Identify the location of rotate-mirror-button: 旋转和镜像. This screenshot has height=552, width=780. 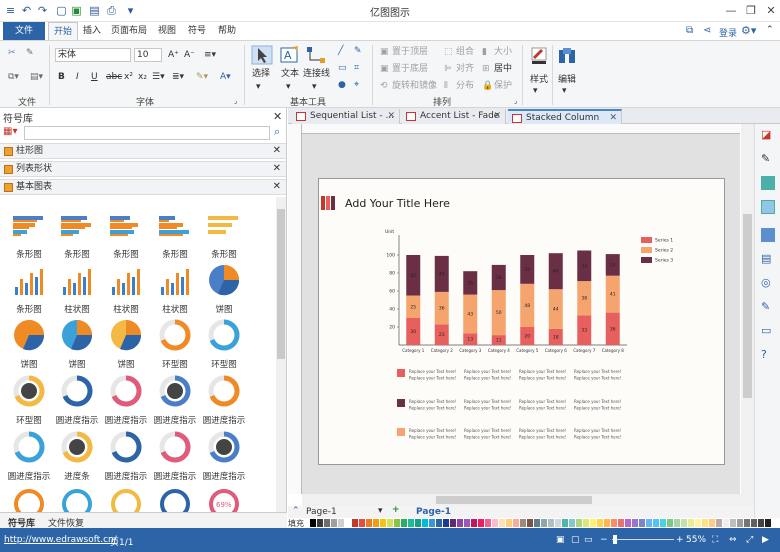
(414, 86).